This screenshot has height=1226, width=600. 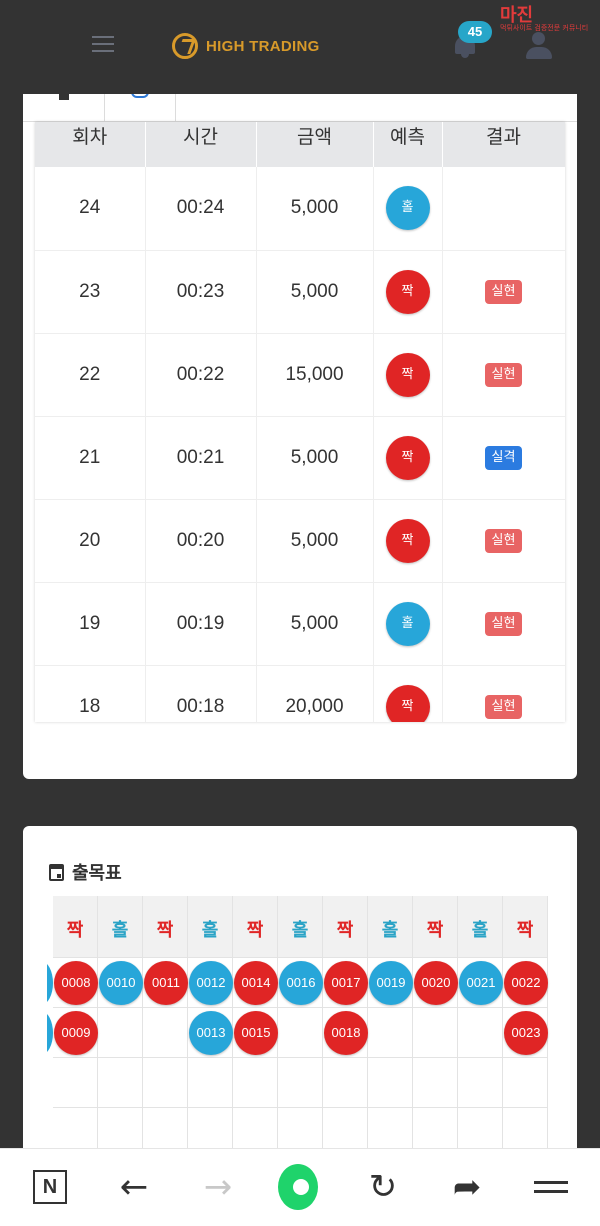 What do you see at coordinates (140, 108) in the screenshot?
I see `tab-user` at bounding box center [140, 108].